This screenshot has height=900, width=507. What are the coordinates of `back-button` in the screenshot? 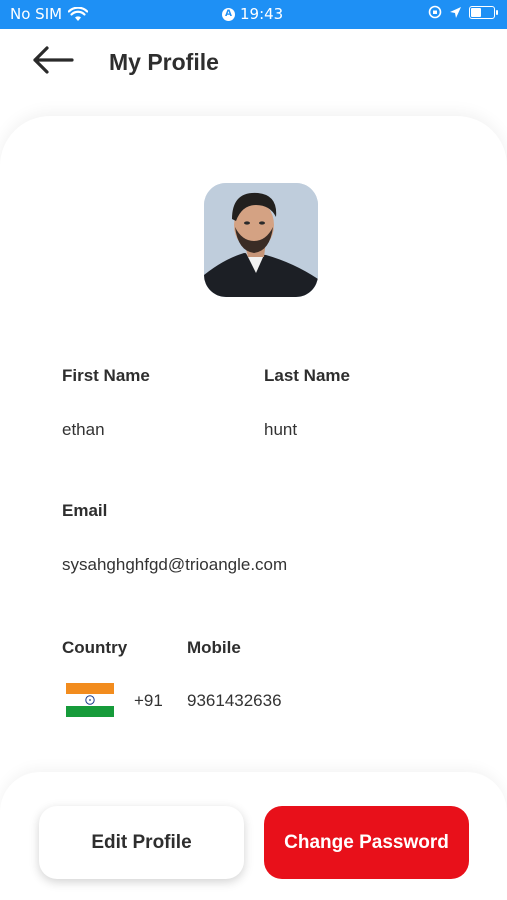 It's located at (55, 62).